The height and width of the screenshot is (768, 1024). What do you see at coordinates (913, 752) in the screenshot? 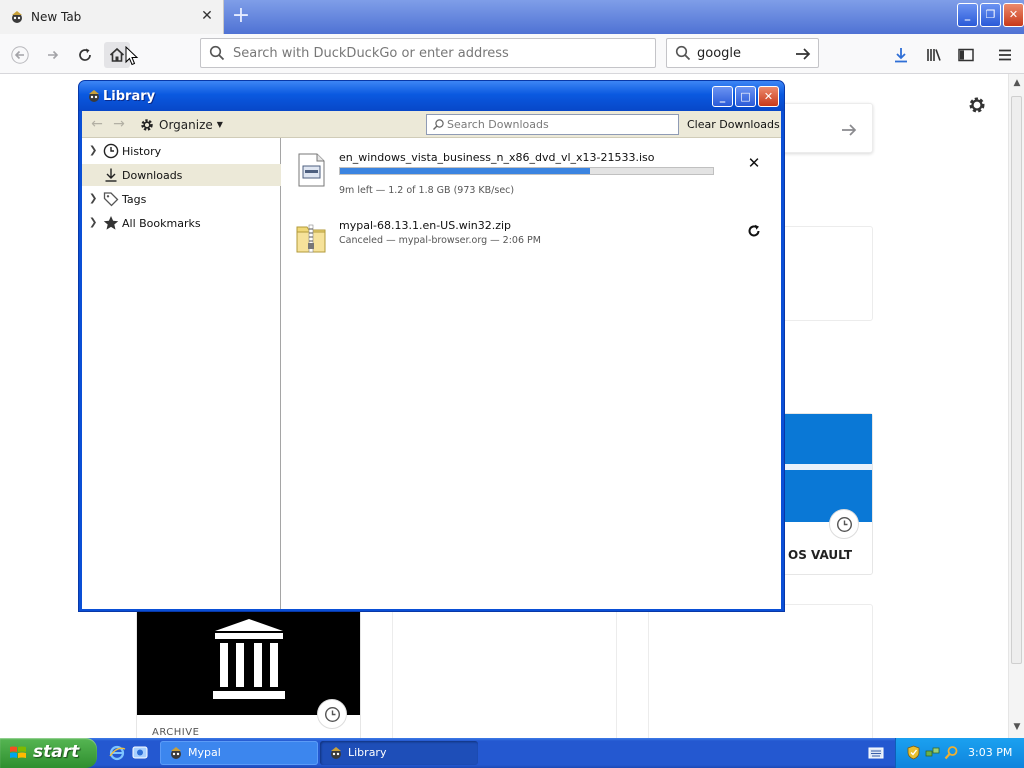
I see `security-shield-icon` at bounding box center [913, 752].